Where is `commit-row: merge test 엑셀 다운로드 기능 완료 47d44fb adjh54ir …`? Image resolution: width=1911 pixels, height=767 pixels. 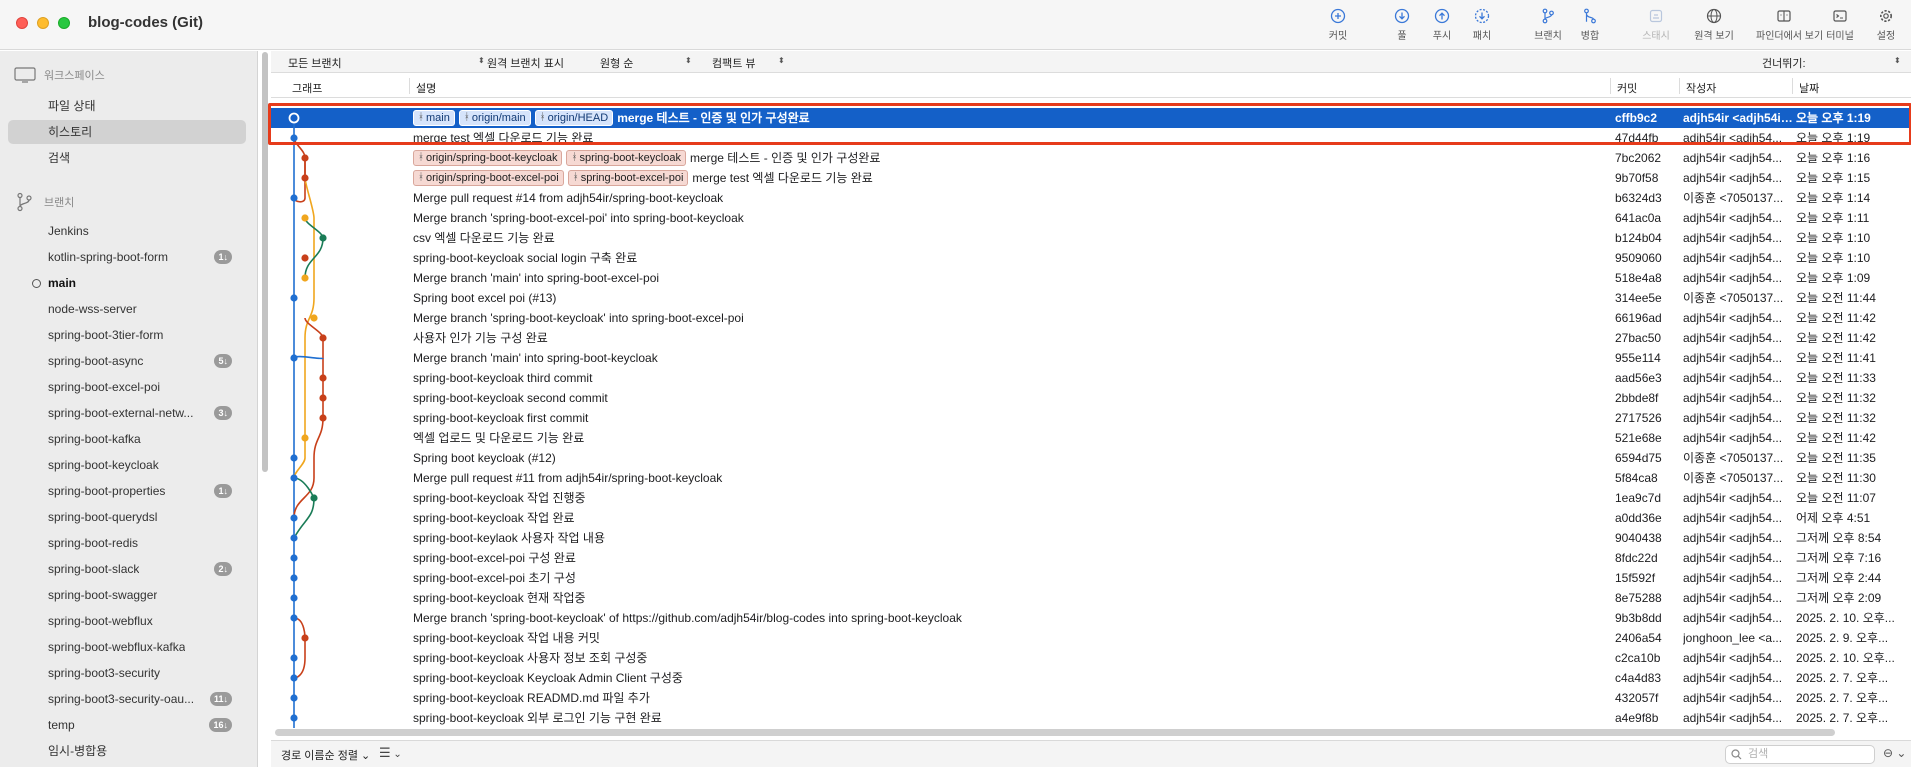
commit-row: merge test 엑셀 다운로드 기능 완료 47d44fb adjh54ir … is located at coordinates (1091, 138).